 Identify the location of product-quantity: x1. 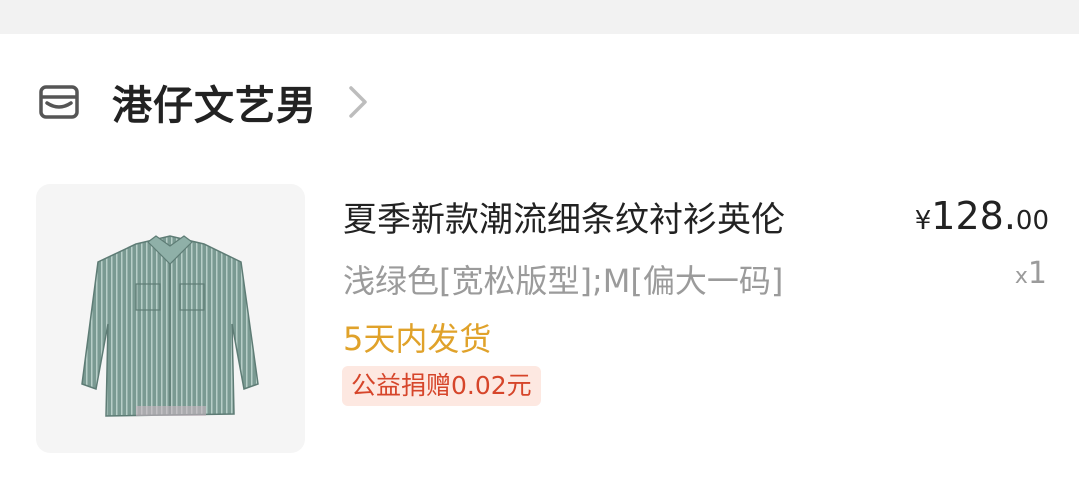
(1031, 273).